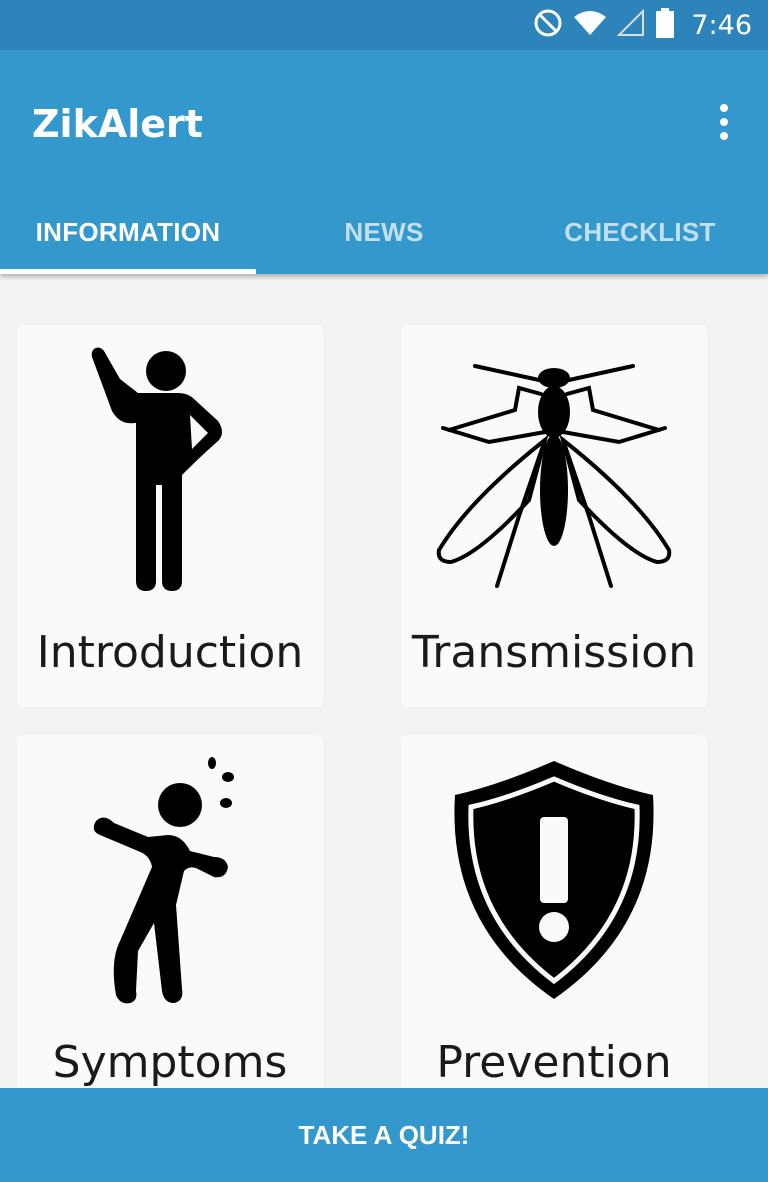 The width and height of the screenshot is (768, 1182). I want to click on card-introduction: Introduction, so click(170, 516).